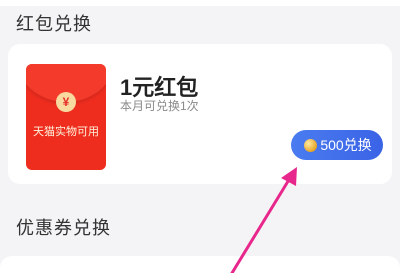 The image size is (400, 273). I want to click on redeem-button: 500兑换, so click(337, 145).